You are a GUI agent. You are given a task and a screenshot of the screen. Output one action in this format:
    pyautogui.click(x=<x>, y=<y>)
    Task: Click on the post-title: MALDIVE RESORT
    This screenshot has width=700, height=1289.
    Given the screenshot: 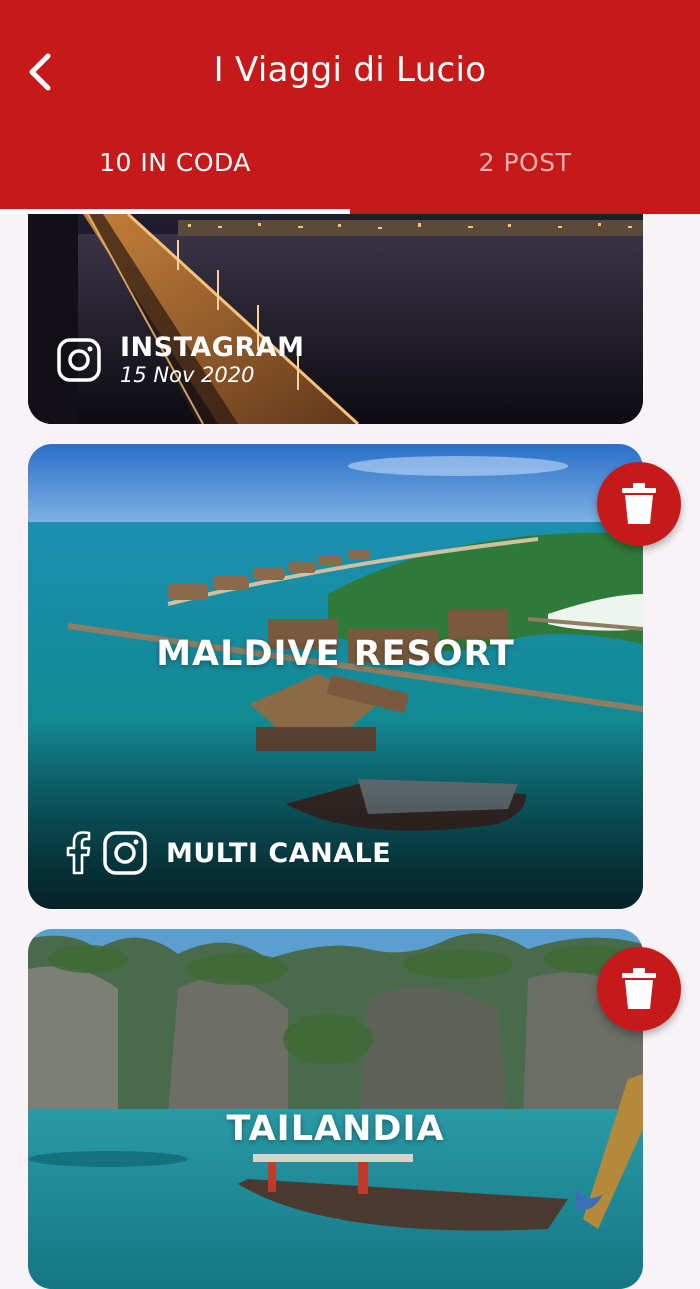 What is the action you would take?
    pyautogui.click(x=335, y=654)
    